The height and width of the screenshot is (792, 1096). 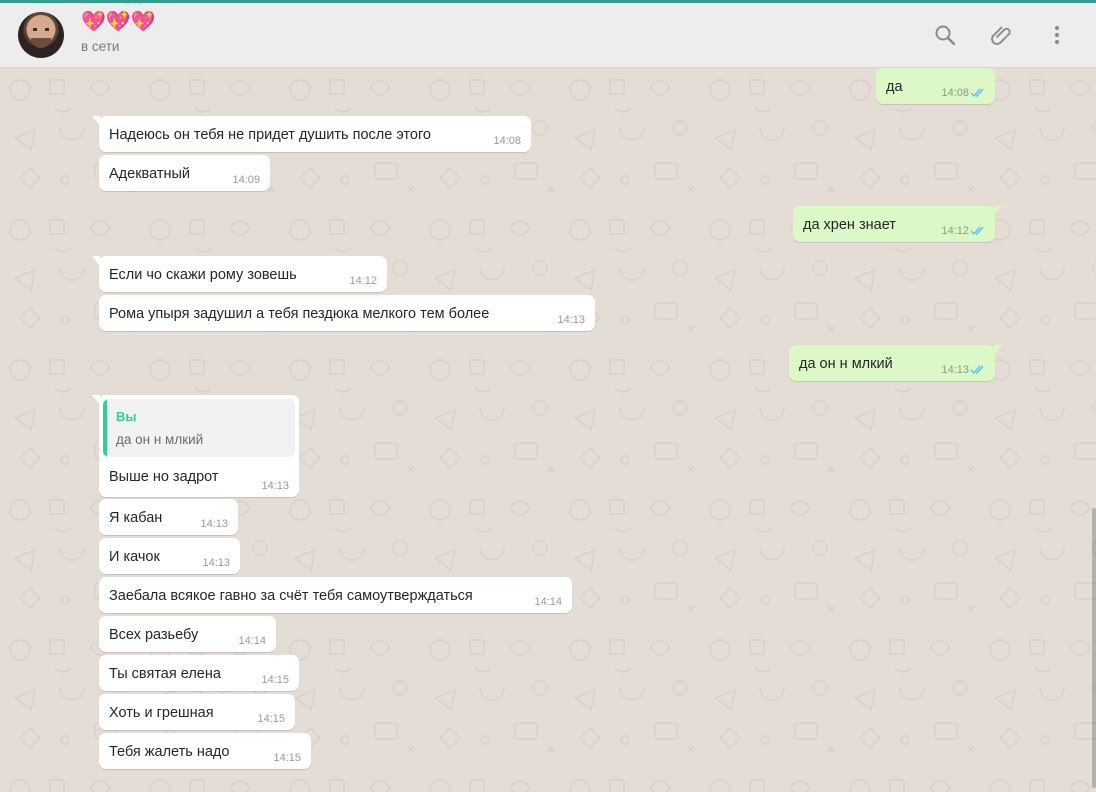 I want to click on message-incoming: Всех разьебу 14:14, so click(x=187, y=634).